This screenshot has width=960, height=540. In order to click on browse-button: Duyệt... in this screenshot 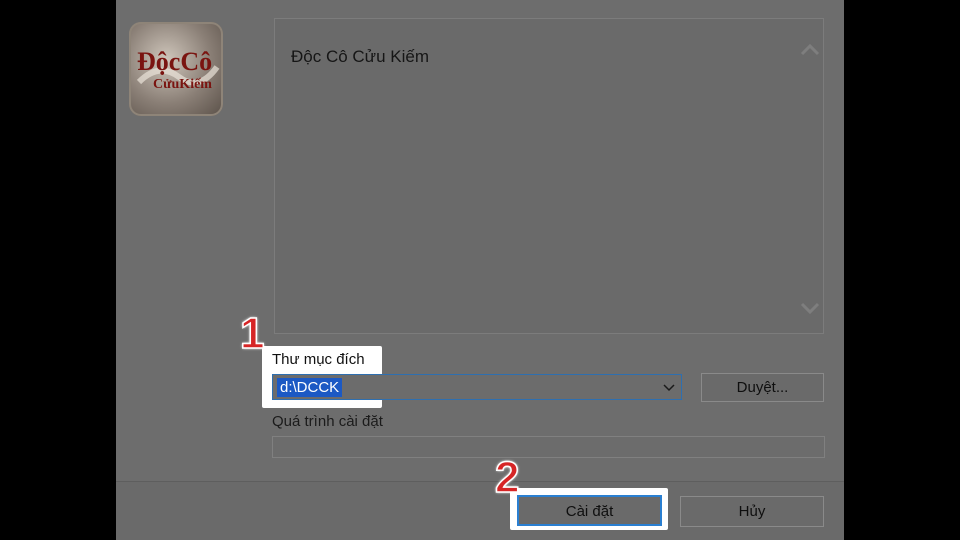, I will do `click(762, 387)`.